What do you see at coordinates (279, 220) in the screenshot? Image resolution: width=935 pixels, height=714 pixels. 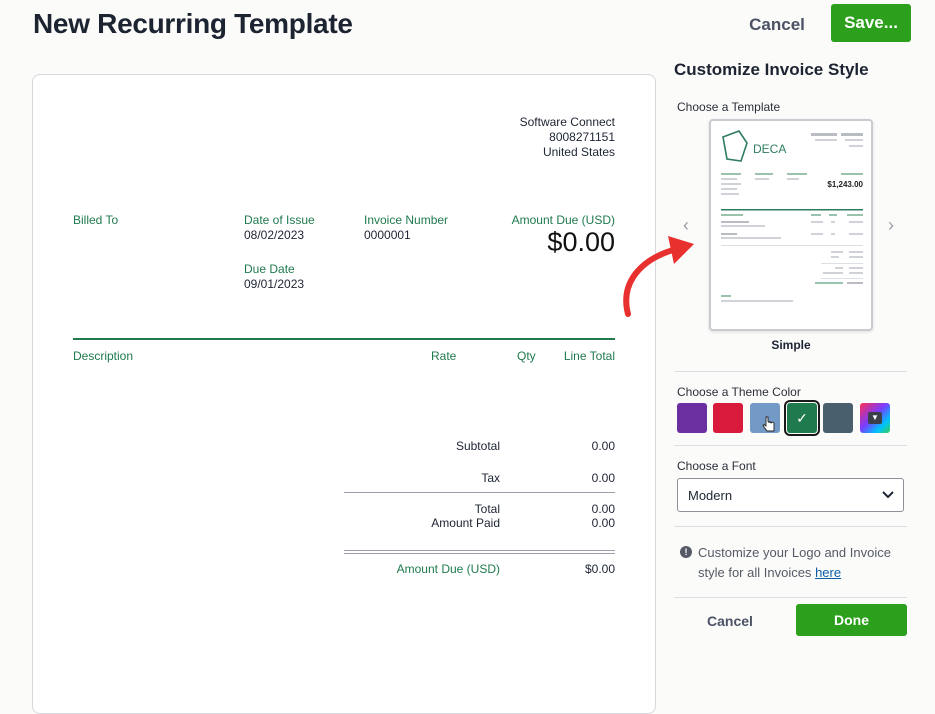 I see `date-of-issue-label: Date of Issue` at bounding box center [279, 220].